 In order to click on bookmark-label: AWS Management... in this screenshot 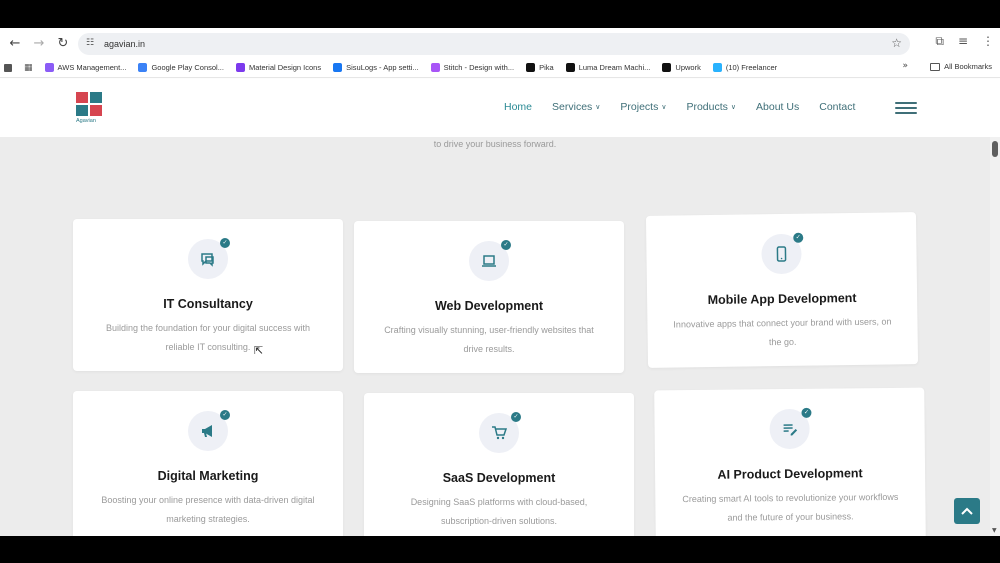, I will do `click(92, 67)`.